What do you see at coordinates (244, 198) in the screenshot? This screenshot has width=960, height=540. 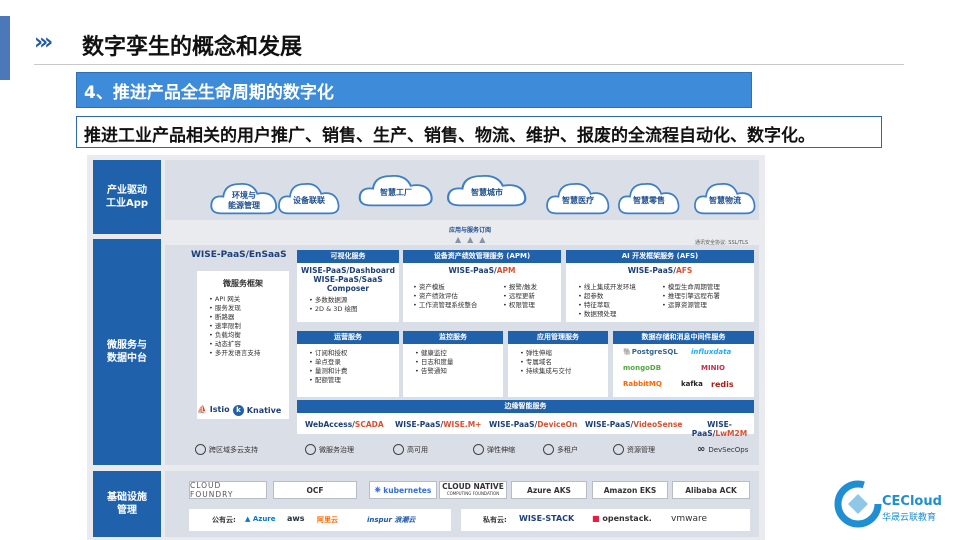 I see `cloud-item: 环境与 能源管理` at bounding box center [244, 198].